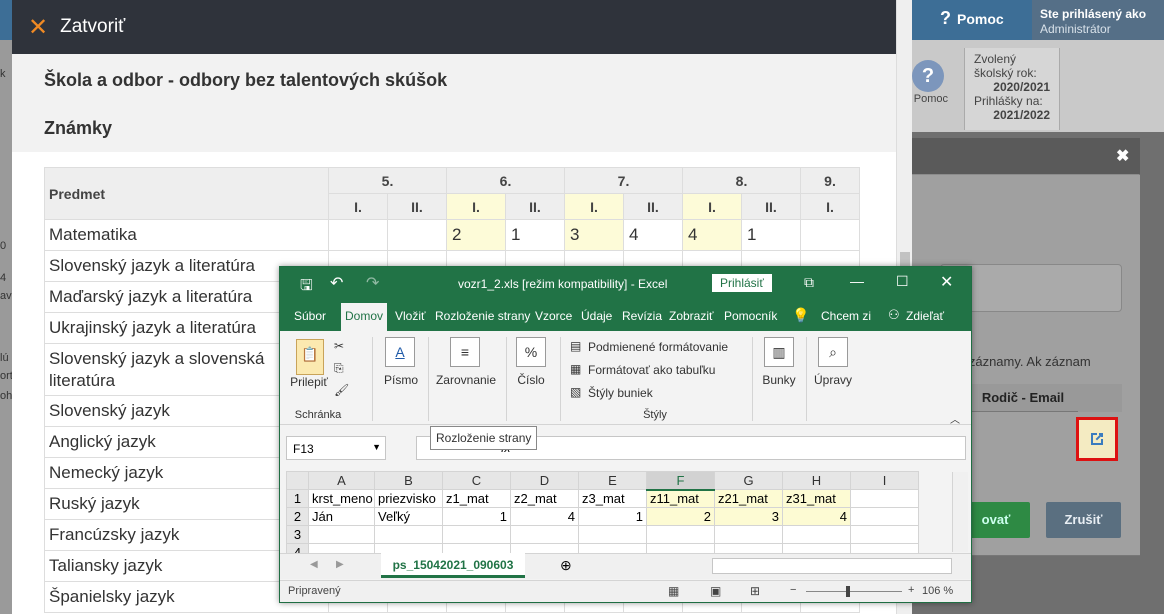 Image resolution: width=1164 pixels, height=614 pixels. Describe the element at coordinates (341, 498) in the screenshot. I see `sheet-cell: krst_meno` at that location.